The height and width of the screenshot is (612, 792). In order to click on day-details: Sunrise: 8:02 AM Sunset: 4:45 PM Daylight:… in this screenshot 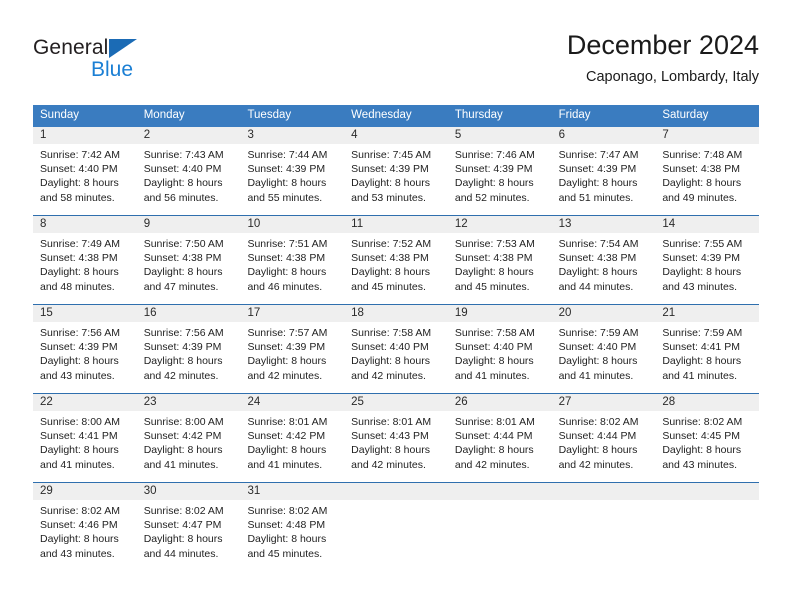, I will do `click(707, 441)`.